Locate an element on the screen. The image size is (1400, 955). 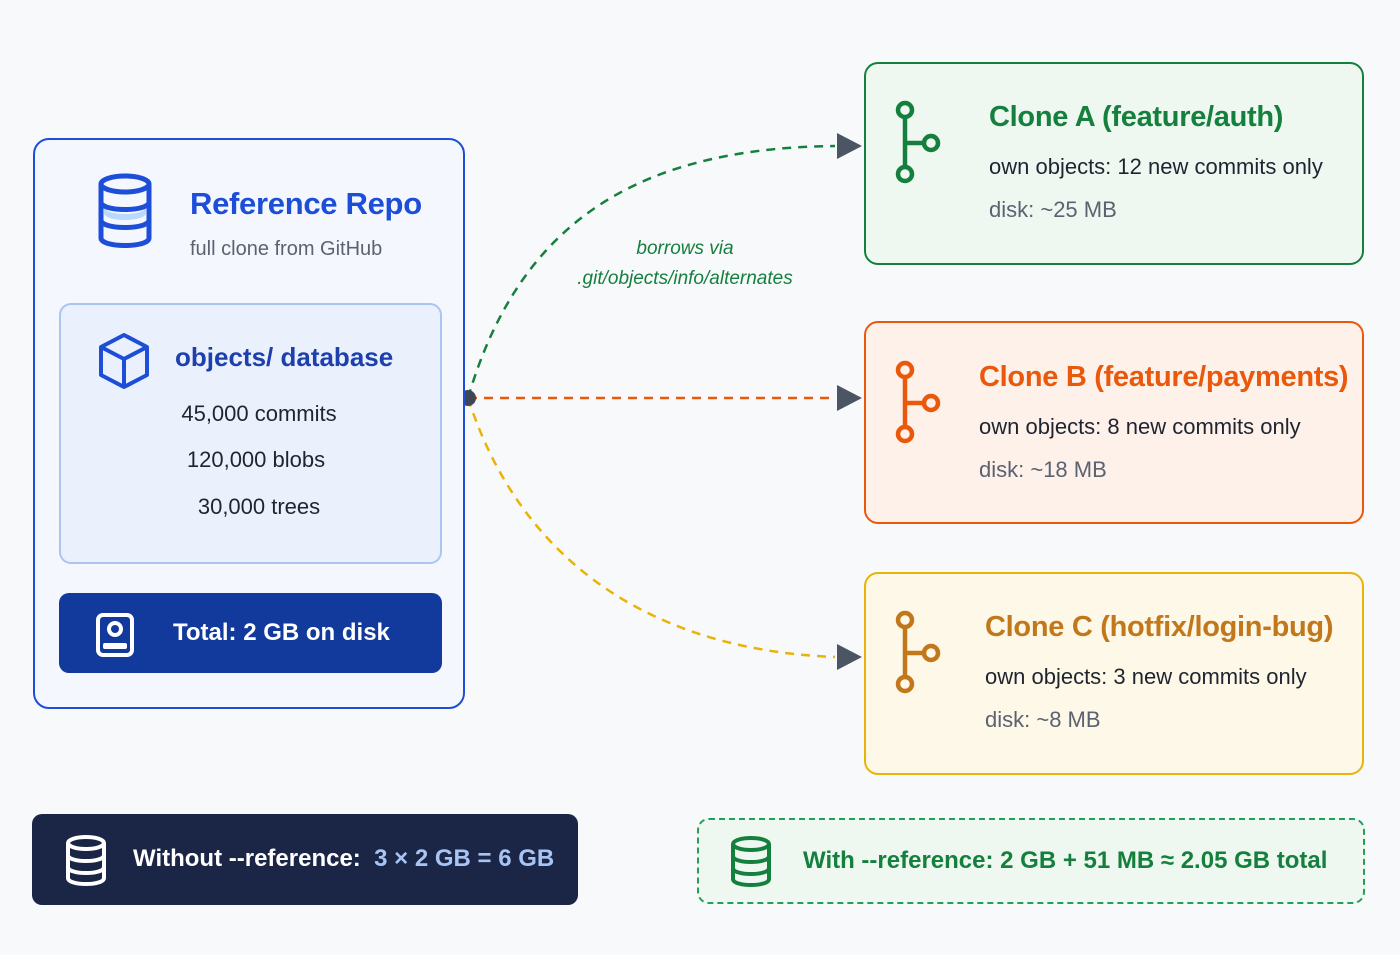
reference-repo-subtitle: full clone from GitHub is located at coordinates (286, 249).